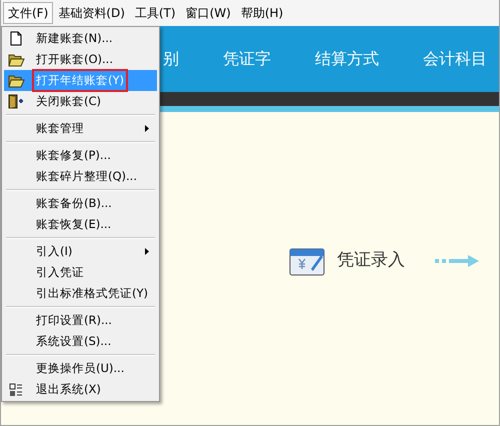 The width and height of the screenshot is (500, 426). Describe the element at coordinates (16, 38) in the screenshot. I see `document-icon` at that location.